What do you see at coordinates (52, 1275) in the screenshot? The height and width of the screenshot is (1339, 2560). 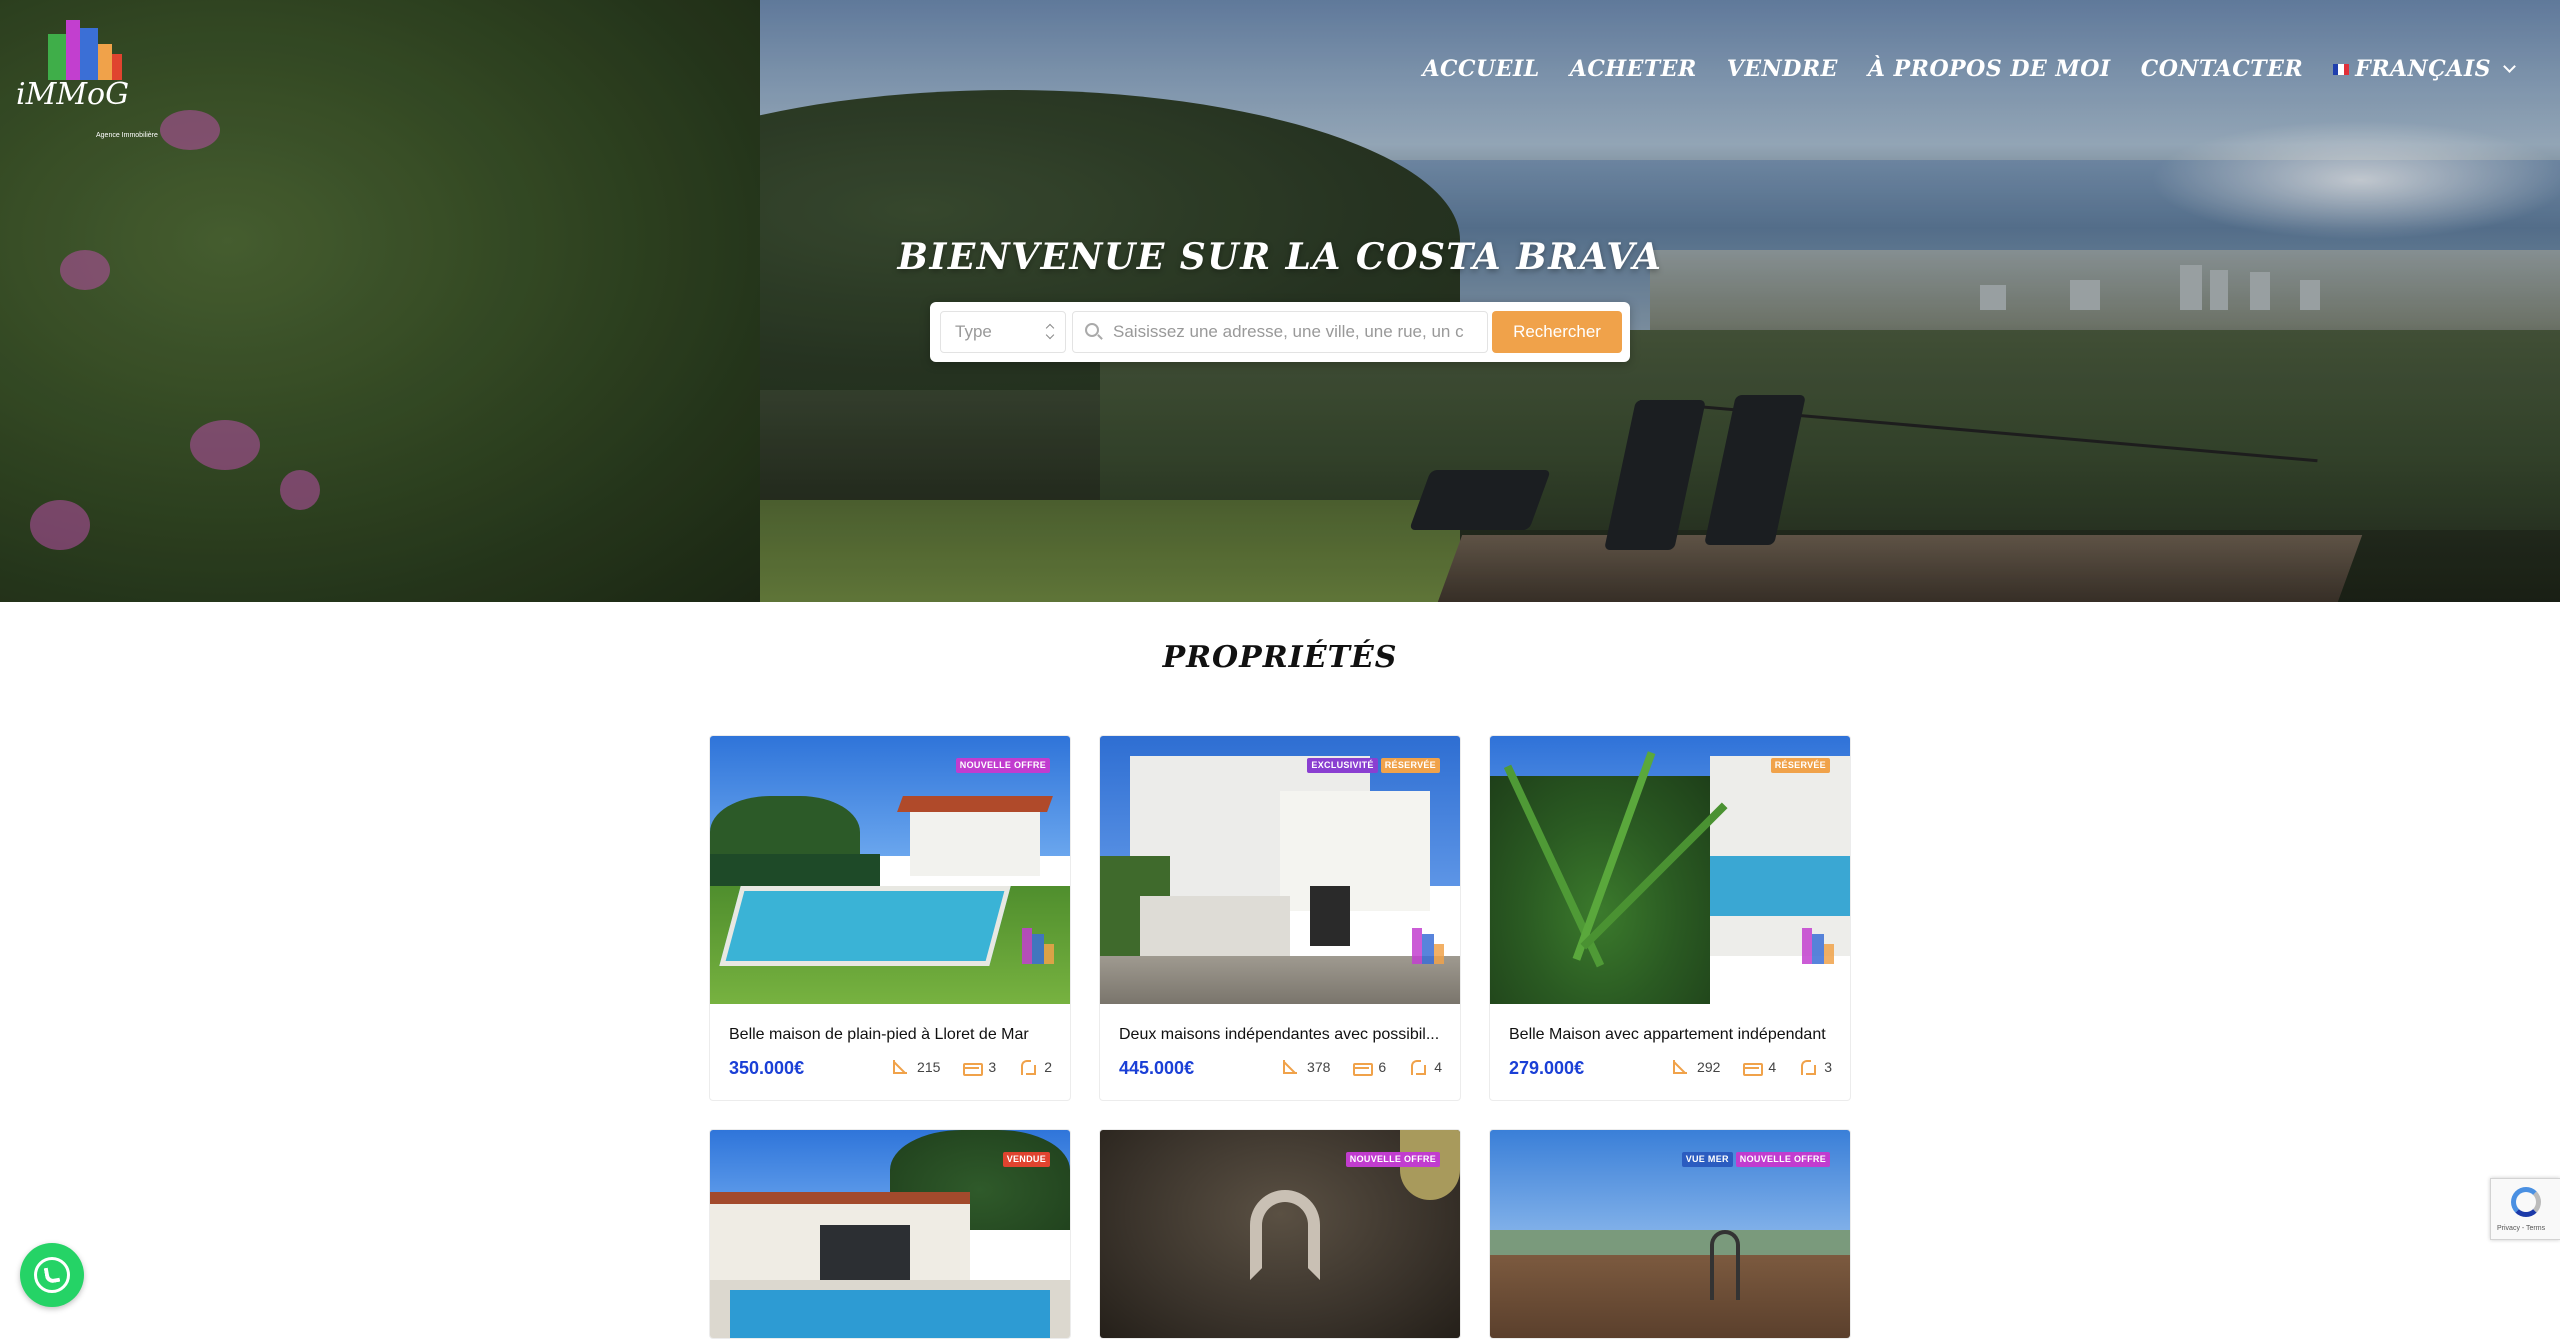 I see `whatsapp-button` at bounding box center [52, 1275].